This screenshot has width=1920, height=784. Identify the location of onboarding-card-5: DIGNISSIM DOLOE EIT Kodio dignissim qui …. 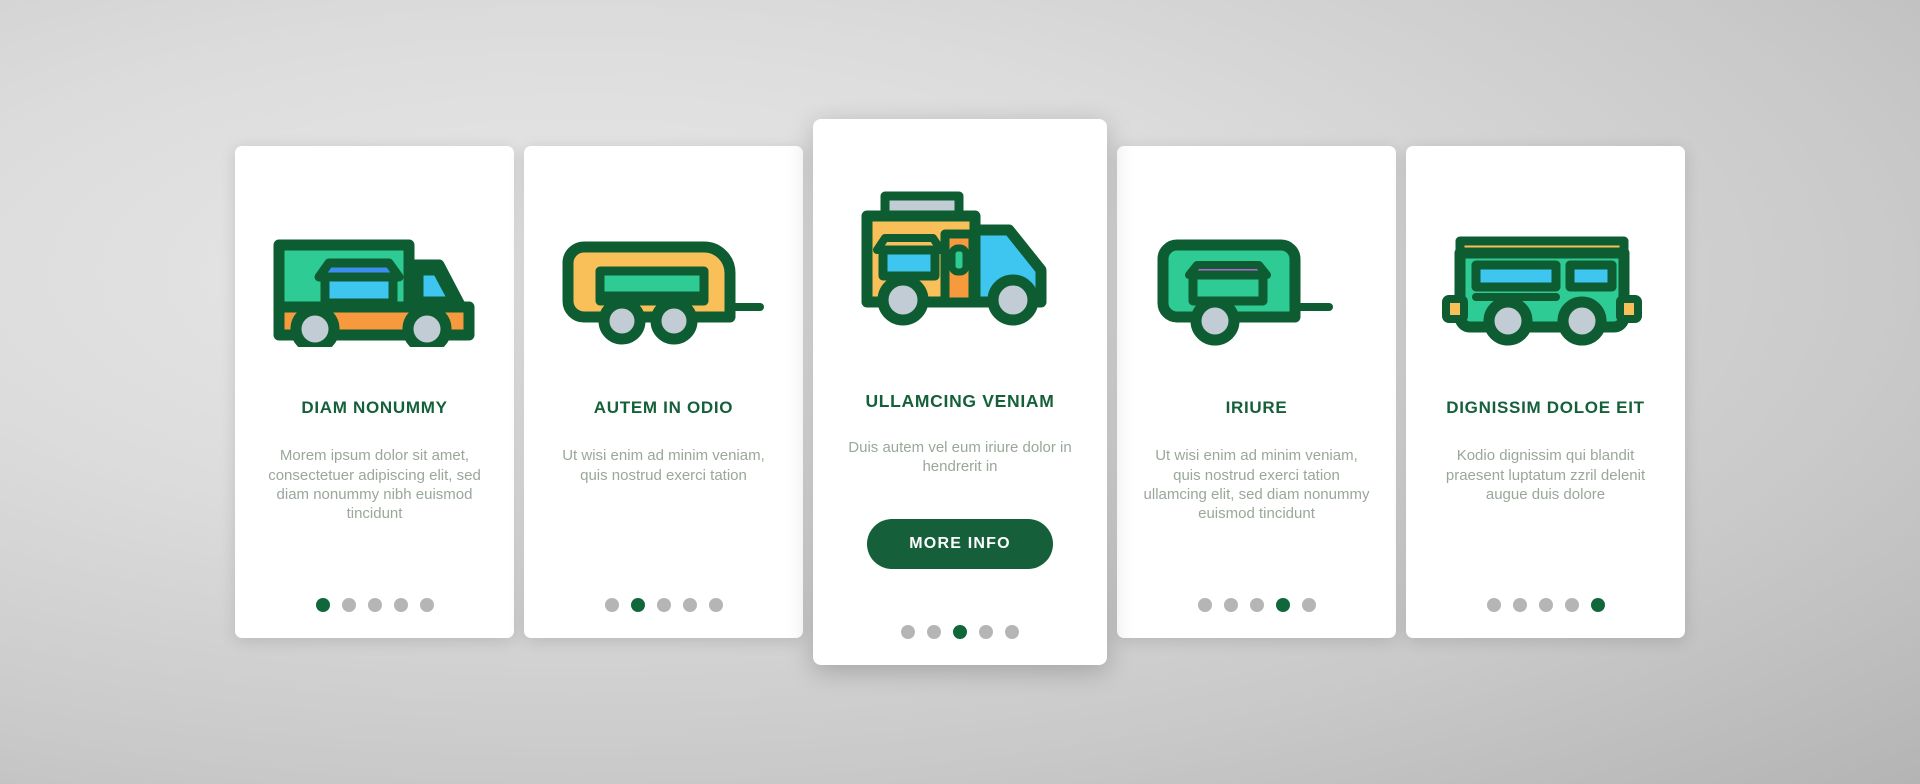
(1545, 392).